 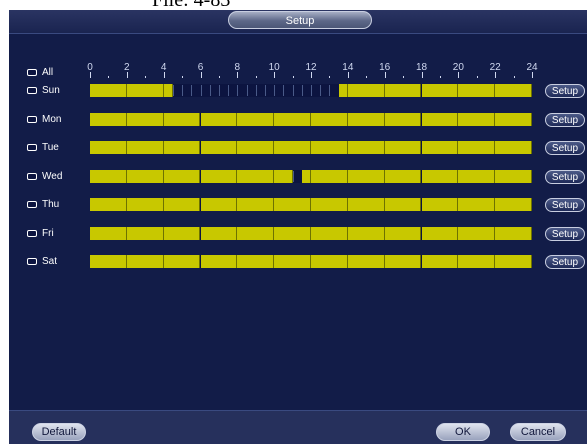 I want to click on cancel-button: Cancel, so click(x=538, y=432).